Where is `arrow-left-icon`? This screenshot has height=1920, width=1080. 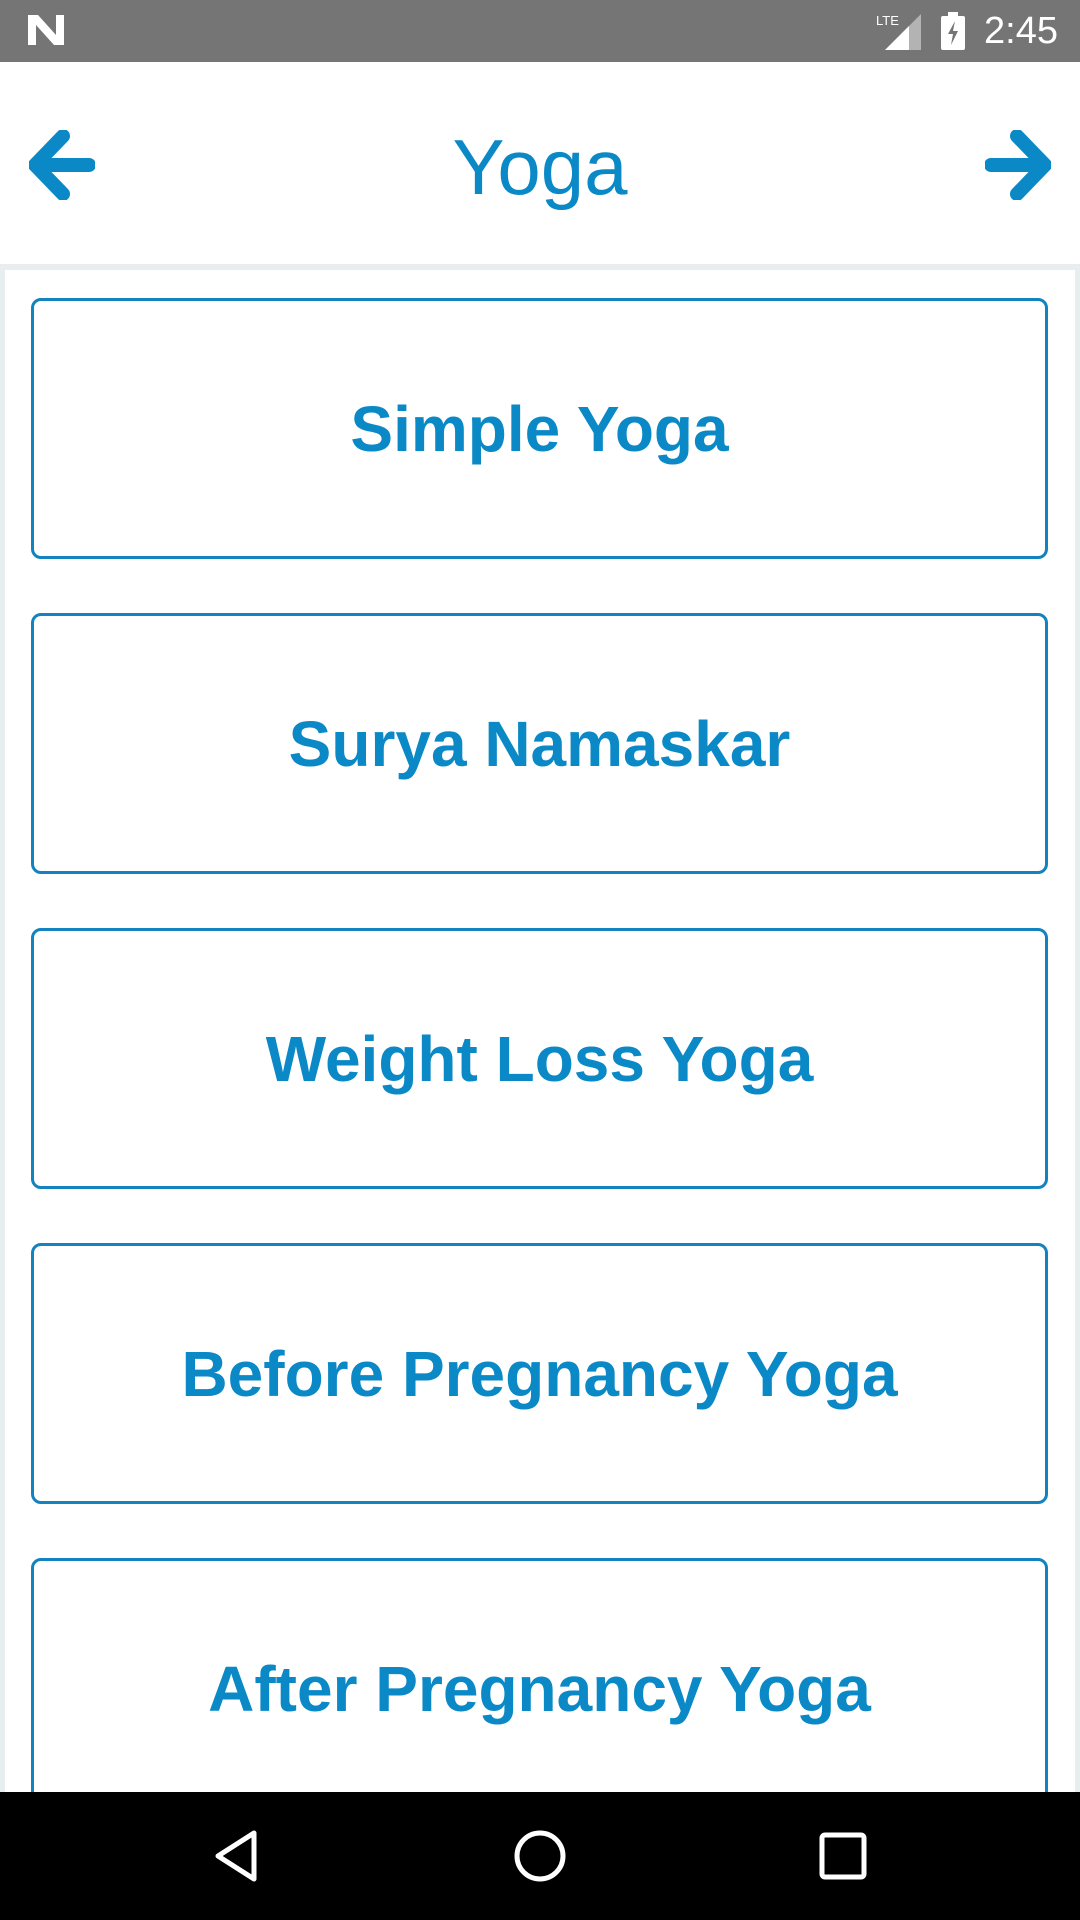 arrow-left-icon is located at coordinates (62, 165).